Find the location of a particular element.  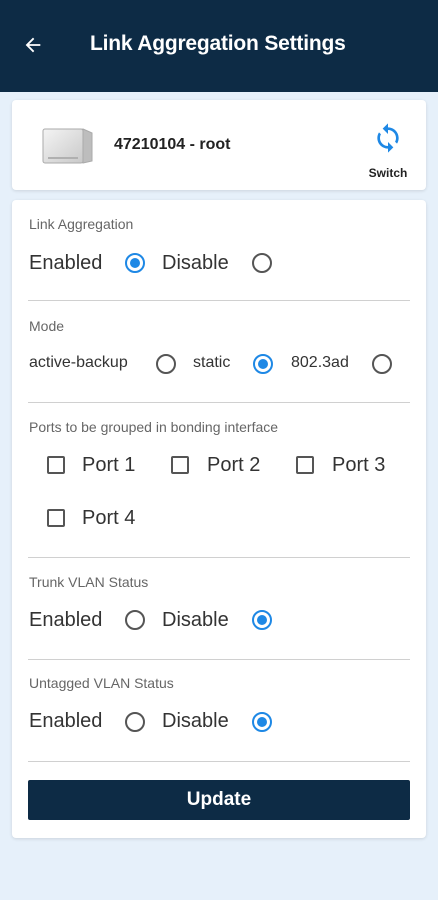

trunk-vlan-disable-radio is located at coordinates (262, 620).